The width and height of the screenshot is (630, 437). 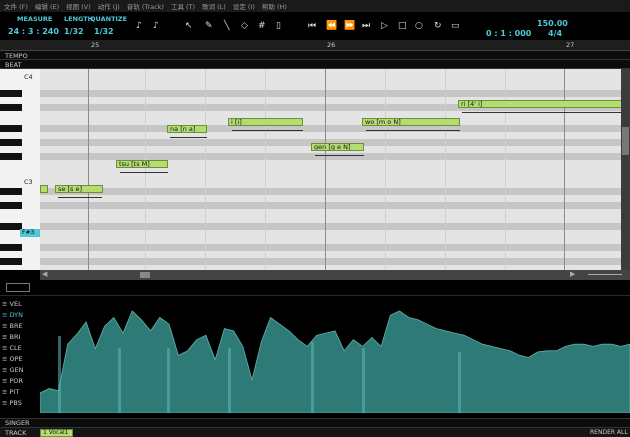 I want to click on vibrato-tsu, so click(x=144, y=175).